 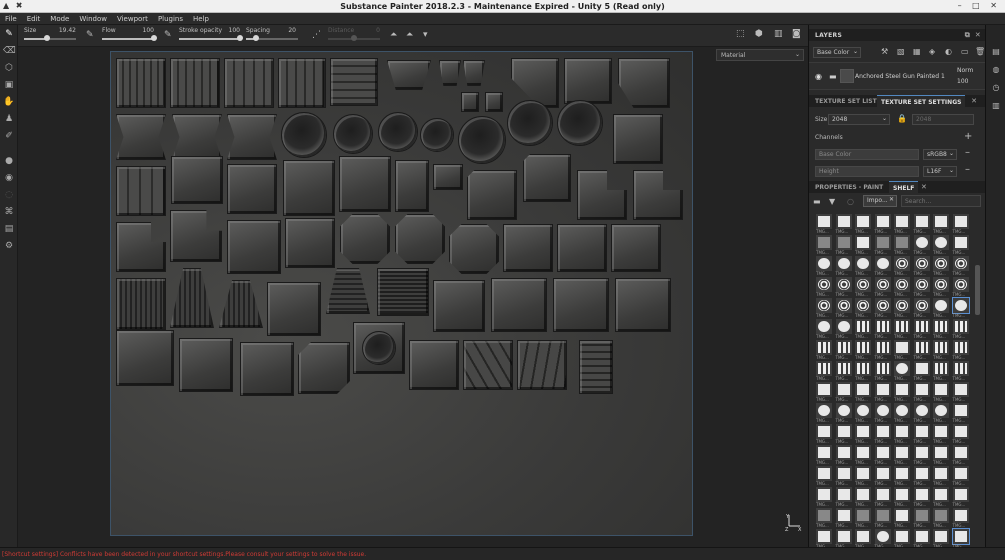 I want to click on eraser-icon: ⌫, so click(x=9, y=51).